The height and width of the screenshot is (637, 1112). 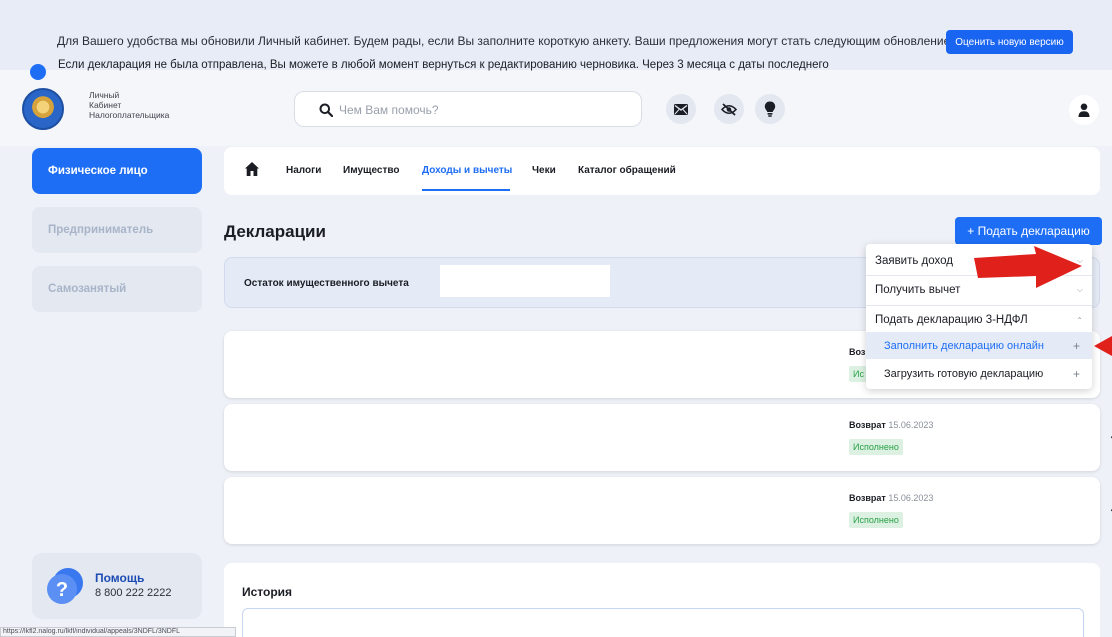 I want to click on user-icon, so click(x=1084, y=110).